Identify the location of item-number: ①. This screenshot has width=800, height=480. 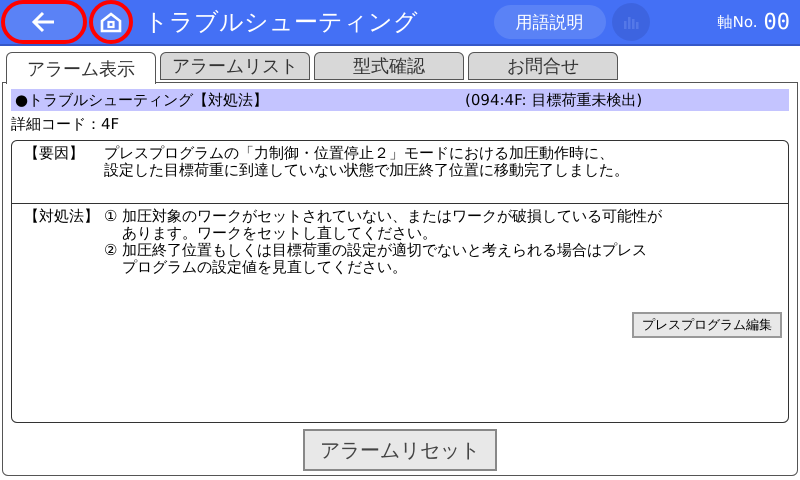
(111, 217).